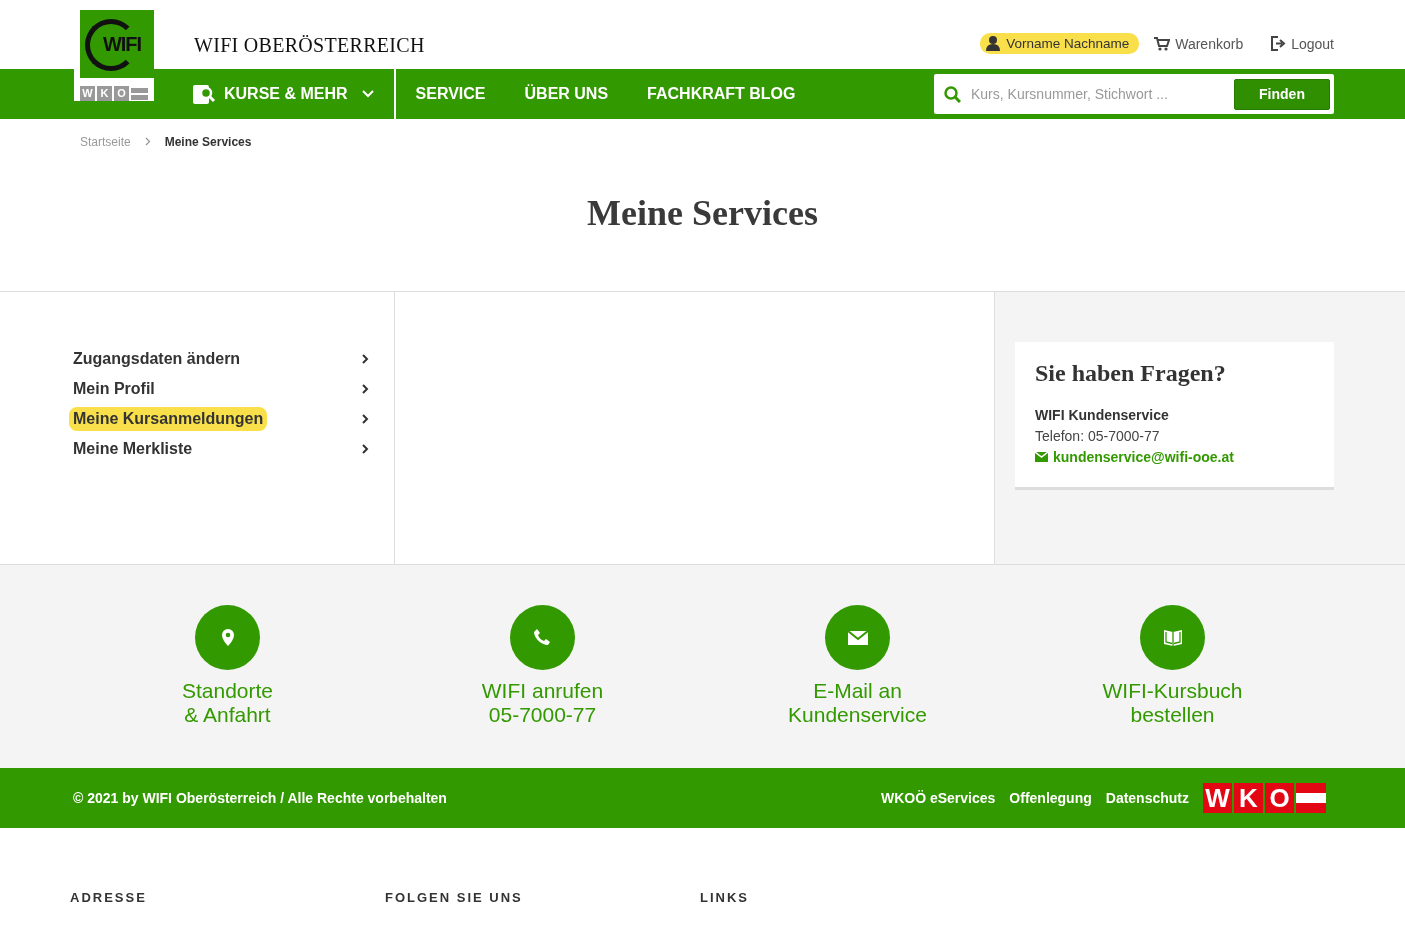 Image resolution: width=1405 pixels, height=936 pixels. What do you see at coordinates (721, 94) in the screenshot?
I see `nav-link: FACHKRAFT BLOG` at bounding box center [721, 94].